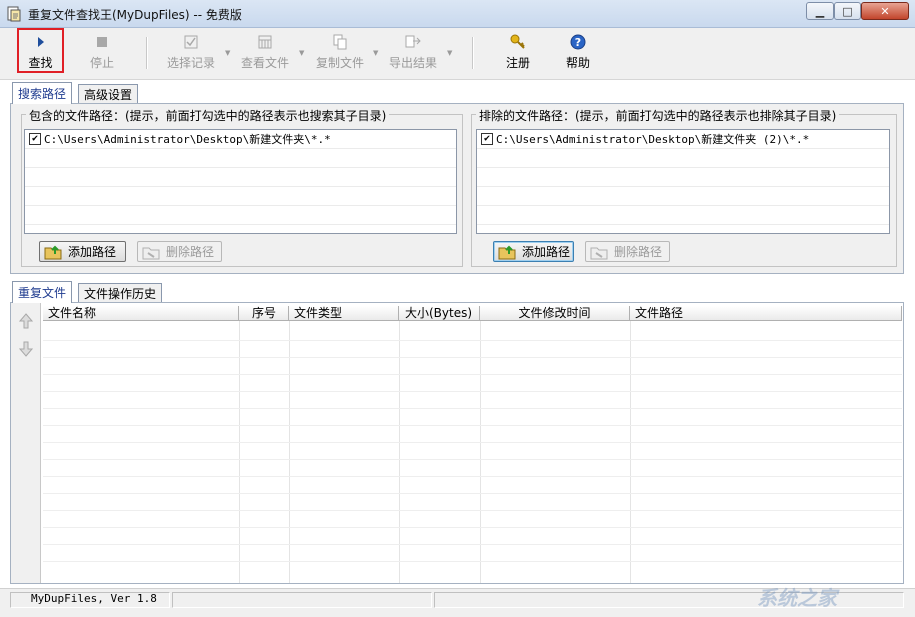 This screenshot has height=617, width=915. I want to click on add-include-path-button: 添加路径, so click(82, 251).